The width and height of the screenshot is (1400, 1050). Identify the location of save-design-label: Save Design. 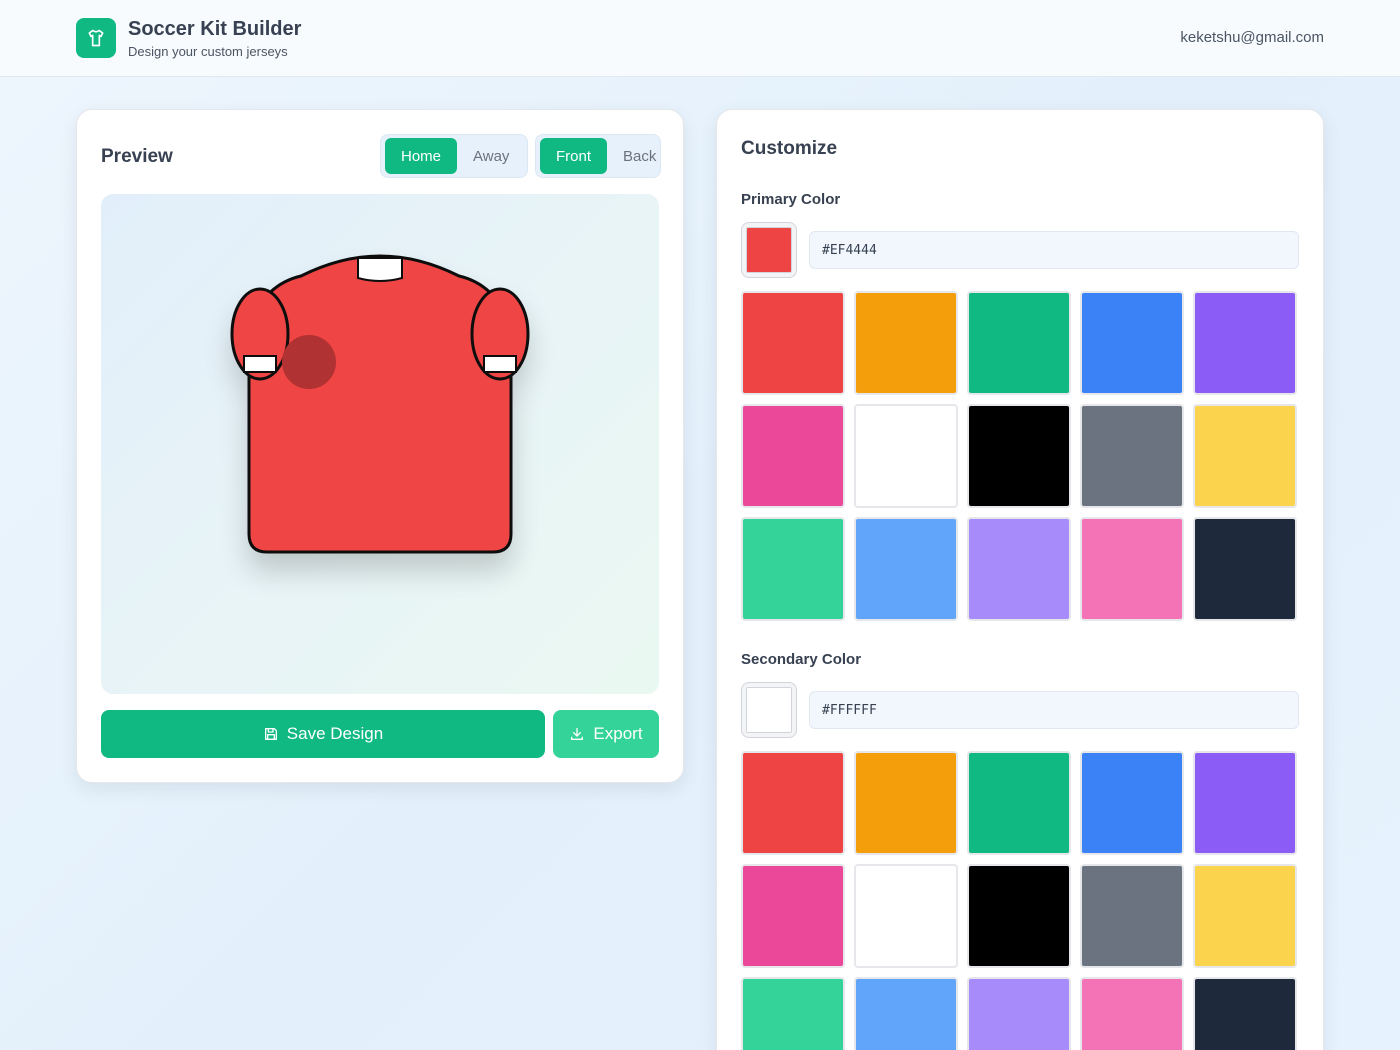
(335, 733).